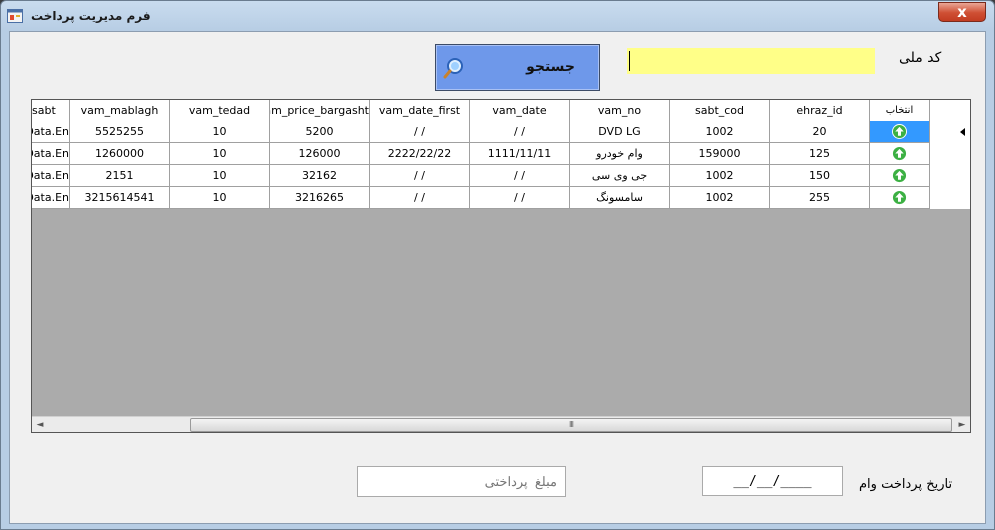  What do you see at coordinates (920, 58) in the screenshot?
I see `national-code-label: کد ملی` at bounding box center [920, 58].